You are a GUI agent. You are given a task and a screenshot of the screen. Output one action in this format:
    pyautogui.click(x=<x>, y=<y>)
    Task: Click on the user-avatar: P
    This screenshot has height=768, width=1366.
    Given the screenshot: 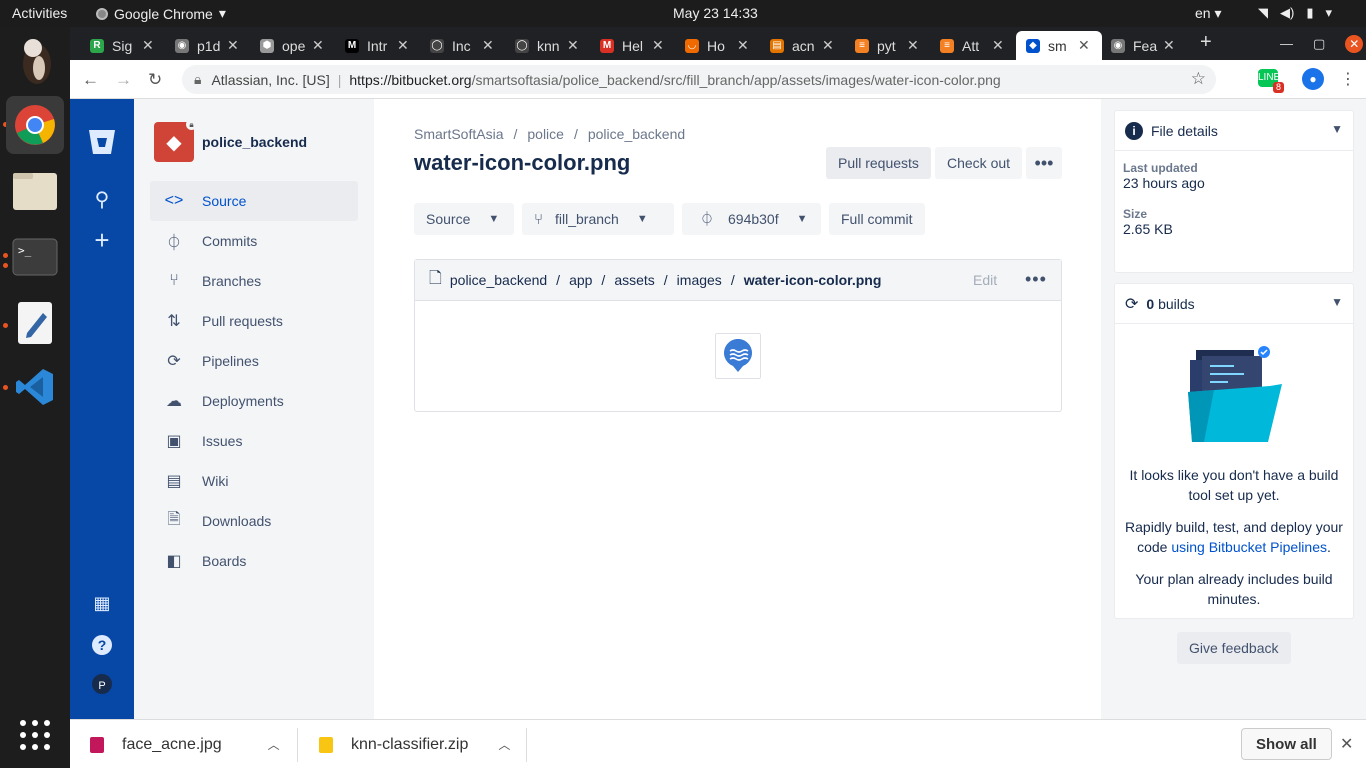 What is the action you would take?
    pyautogui.click(x=102, y=684)
    